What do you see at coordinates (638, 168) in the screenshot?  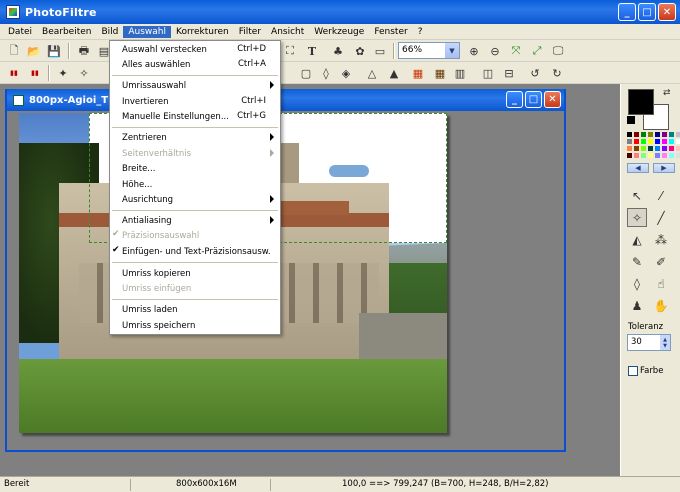 I see `palette-prev-icon: ◀` at bounding box center [638, 168].